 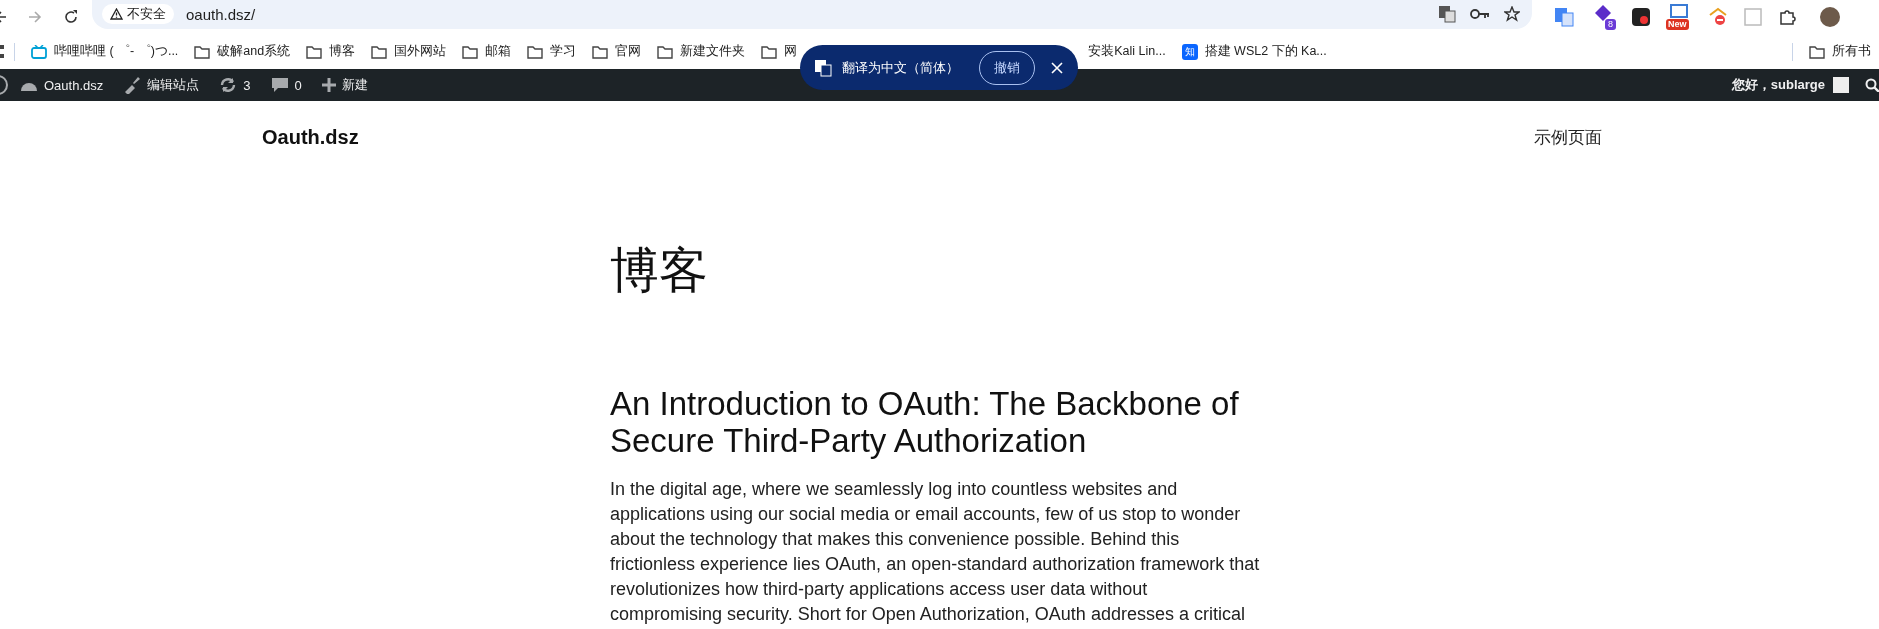 I want to click on bookmark: 博客, so click(x=331, y=51).